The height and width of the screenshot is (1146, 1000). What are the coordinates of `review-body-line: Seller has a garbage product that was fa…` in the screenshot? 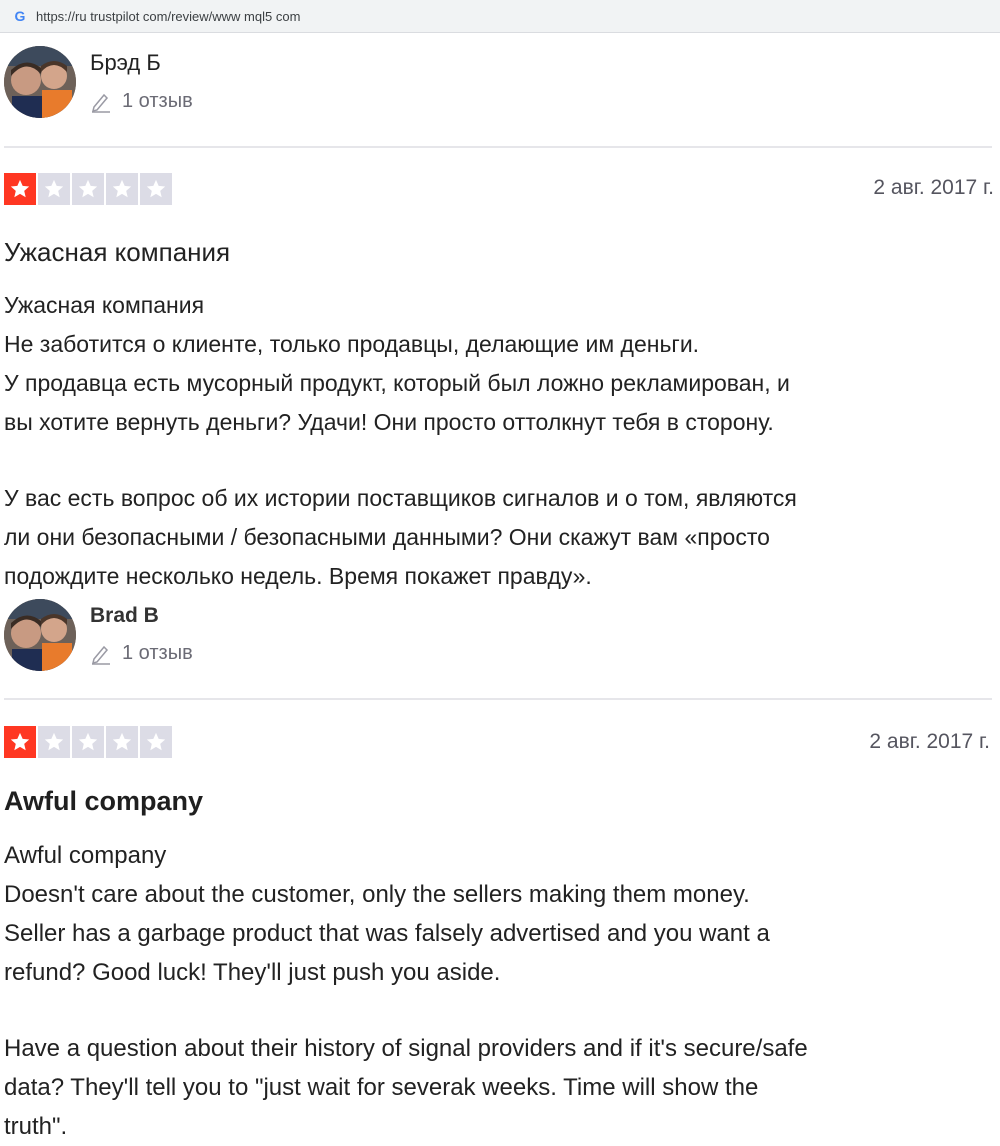 It's located at (387, 933).